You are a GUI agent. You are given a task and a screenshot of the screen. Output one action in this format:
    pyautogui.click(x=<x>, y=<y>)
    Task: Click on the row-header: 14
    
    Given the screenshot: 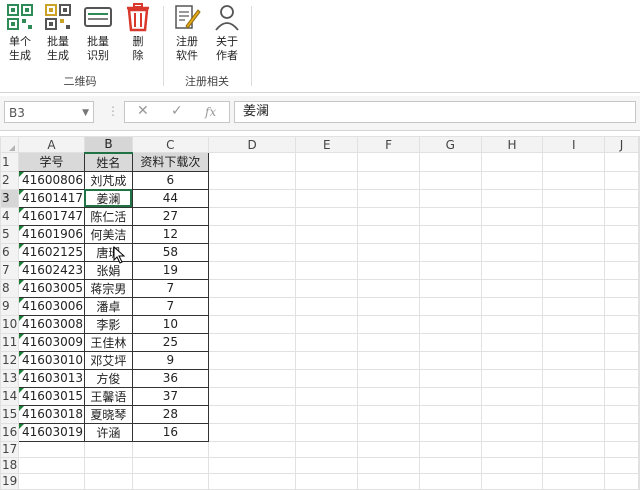 What is the action you would take?
    pyautogui.click(x=9, y=396)
    